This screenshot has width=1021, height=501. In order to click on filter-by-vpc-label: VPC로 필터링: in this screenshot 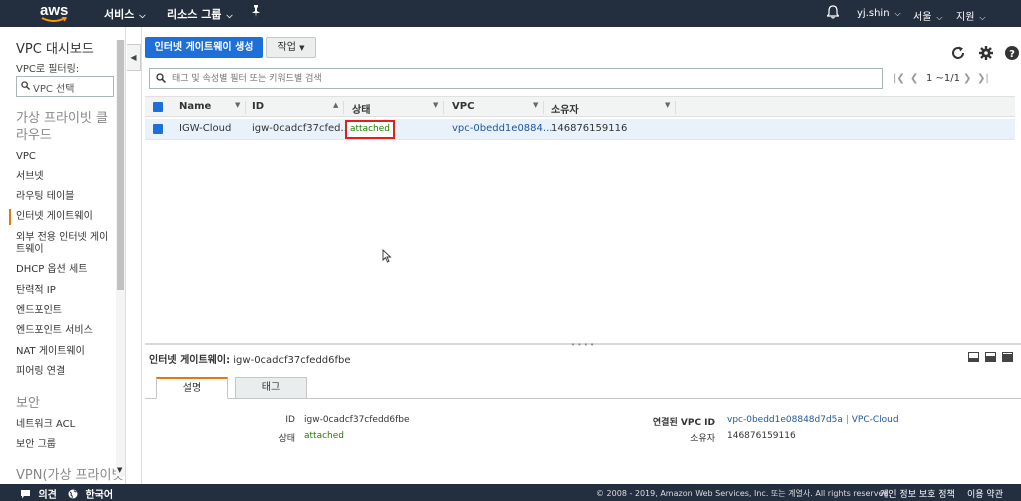, I will do `click(48, 69)`.